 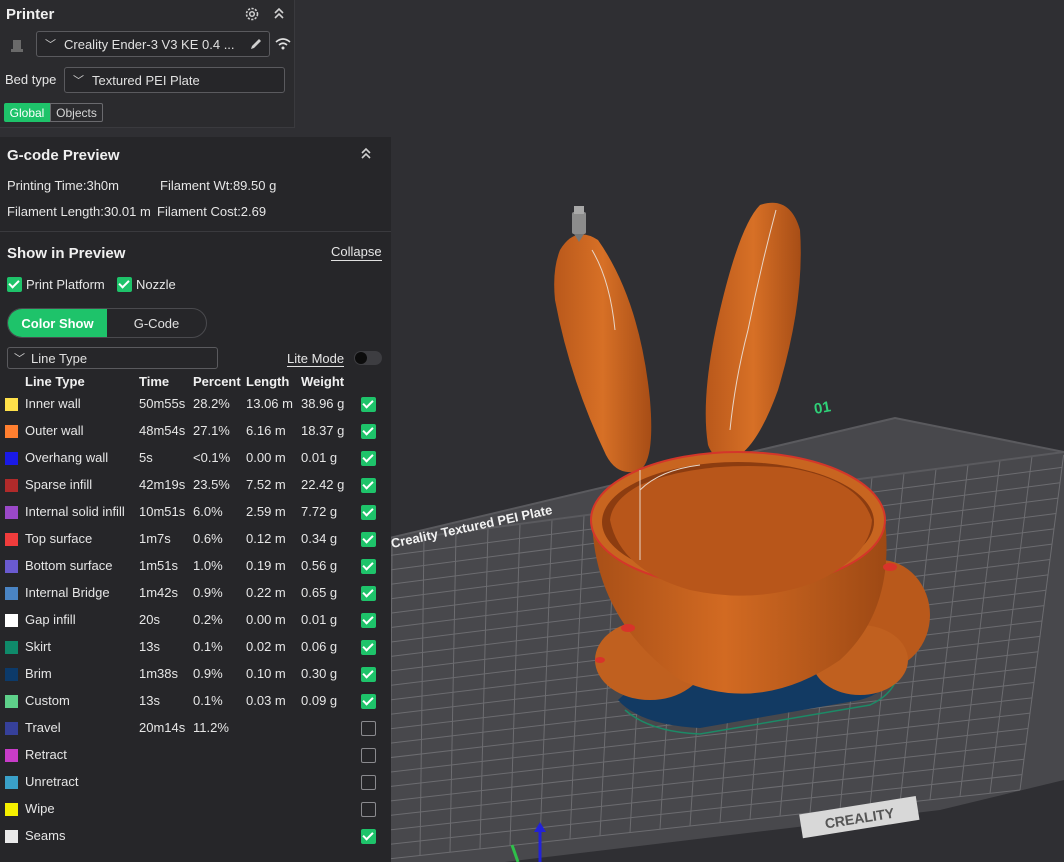 I want to click on table-row: Wipe, so click(x=193, y=808).